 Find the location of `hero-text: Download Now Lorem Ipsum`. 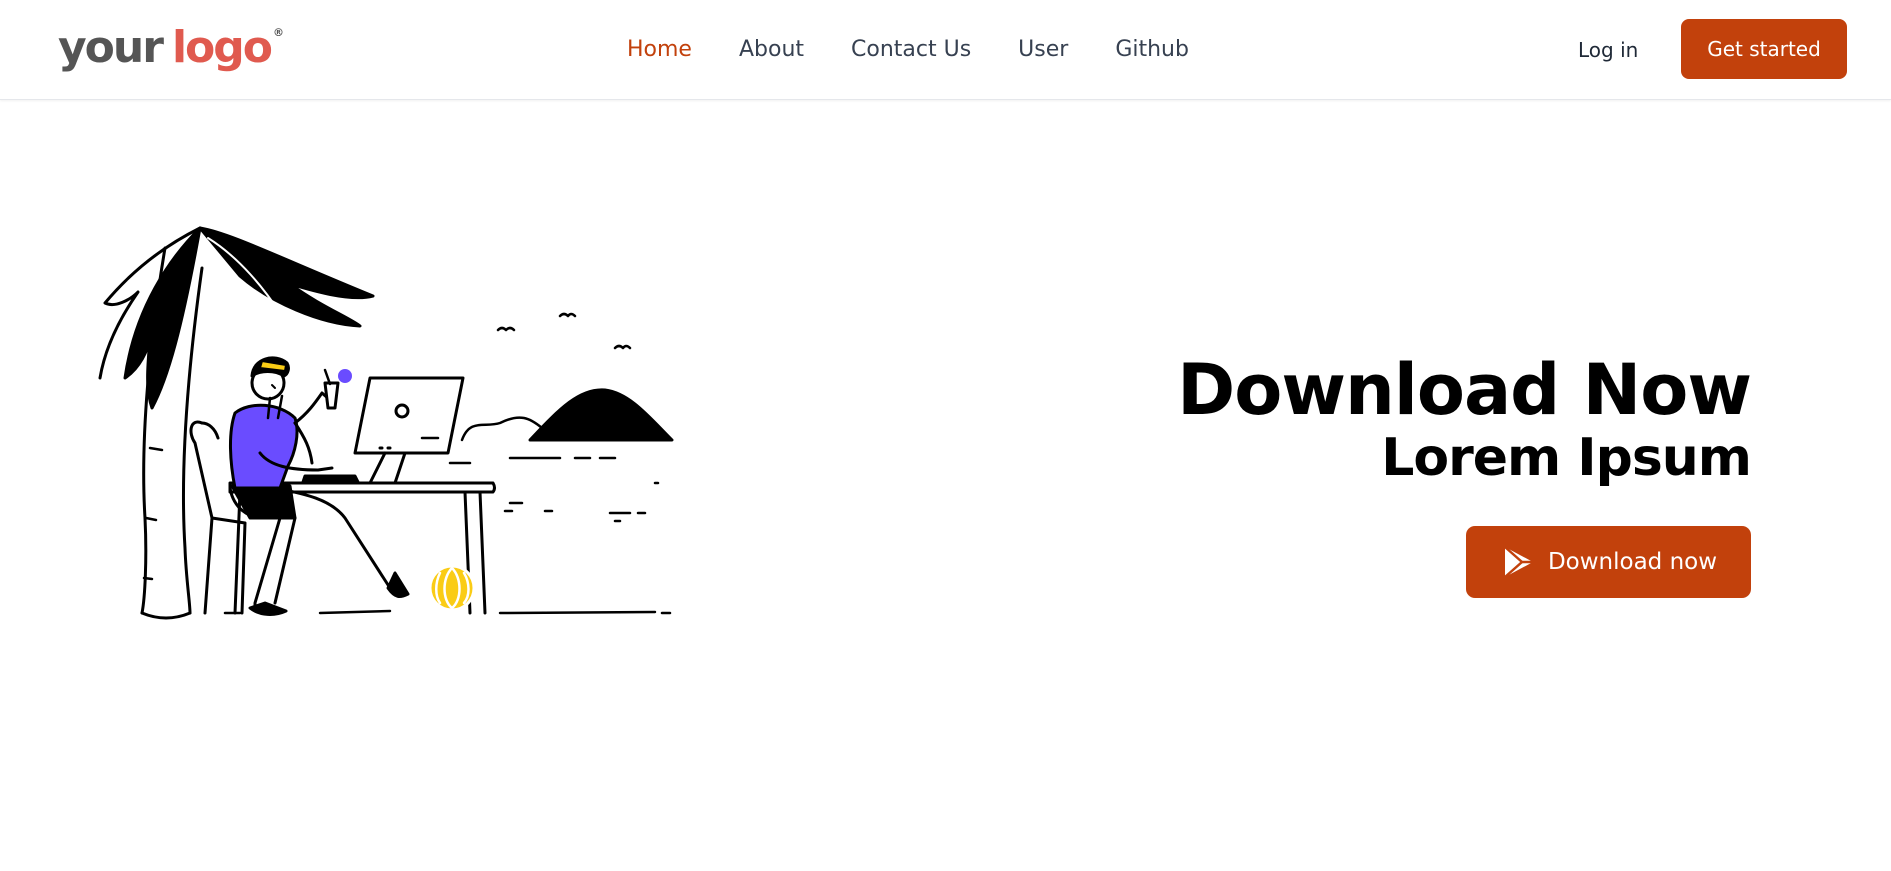

hero-text: Download Now Lorem Ipsum is located at coordinates (1464, 418).